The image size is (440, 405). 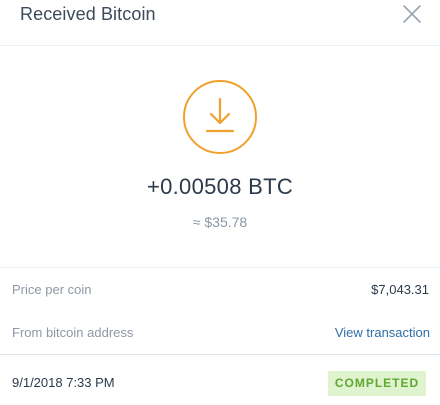 What do you see at coordinates (88, 14) in the screenshot?
I see `dialog-title: Received Bitcoin` at bounding box center [88, 14].